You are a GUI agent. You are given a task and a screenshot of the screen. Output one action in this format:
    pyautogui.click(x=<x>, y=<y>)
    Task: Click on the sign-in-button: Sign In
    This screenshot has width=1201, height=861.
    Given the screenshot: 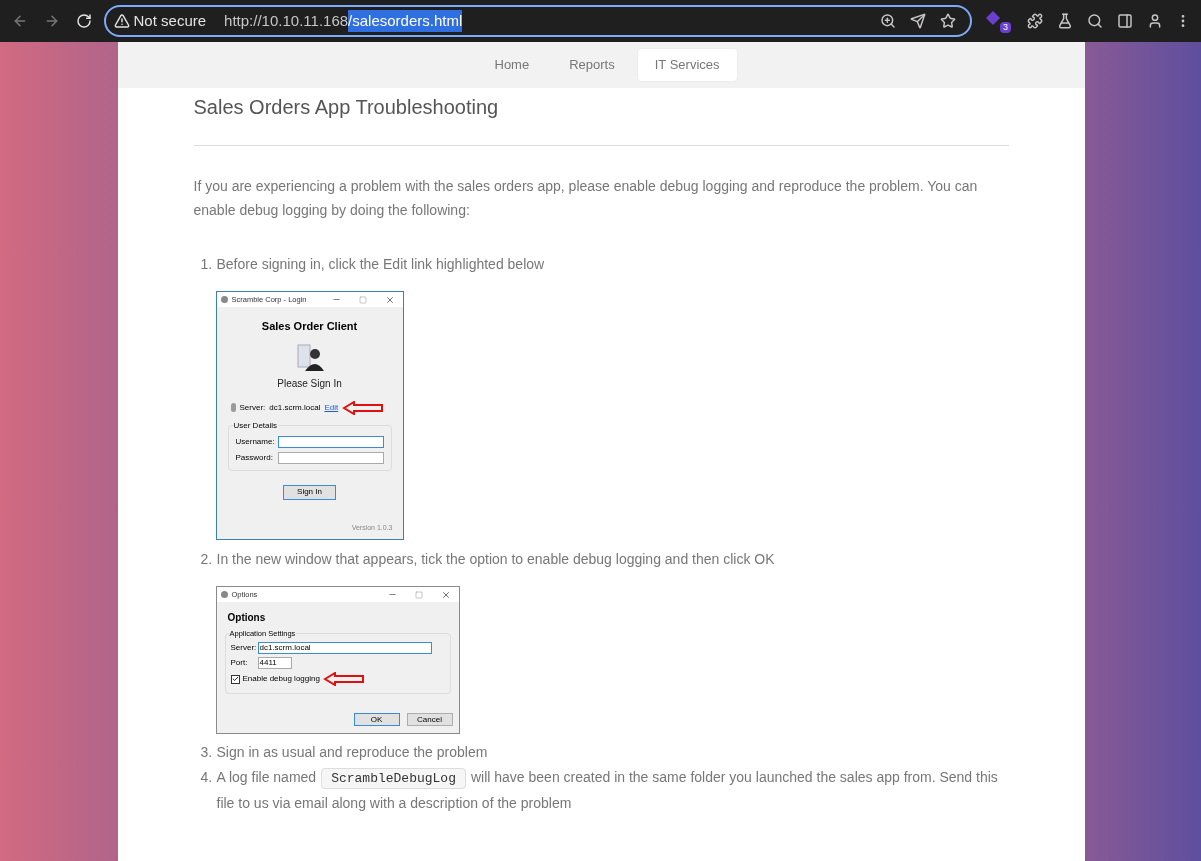 What is the action you would take?
    pyautogui.click(x=309, y=492)
    